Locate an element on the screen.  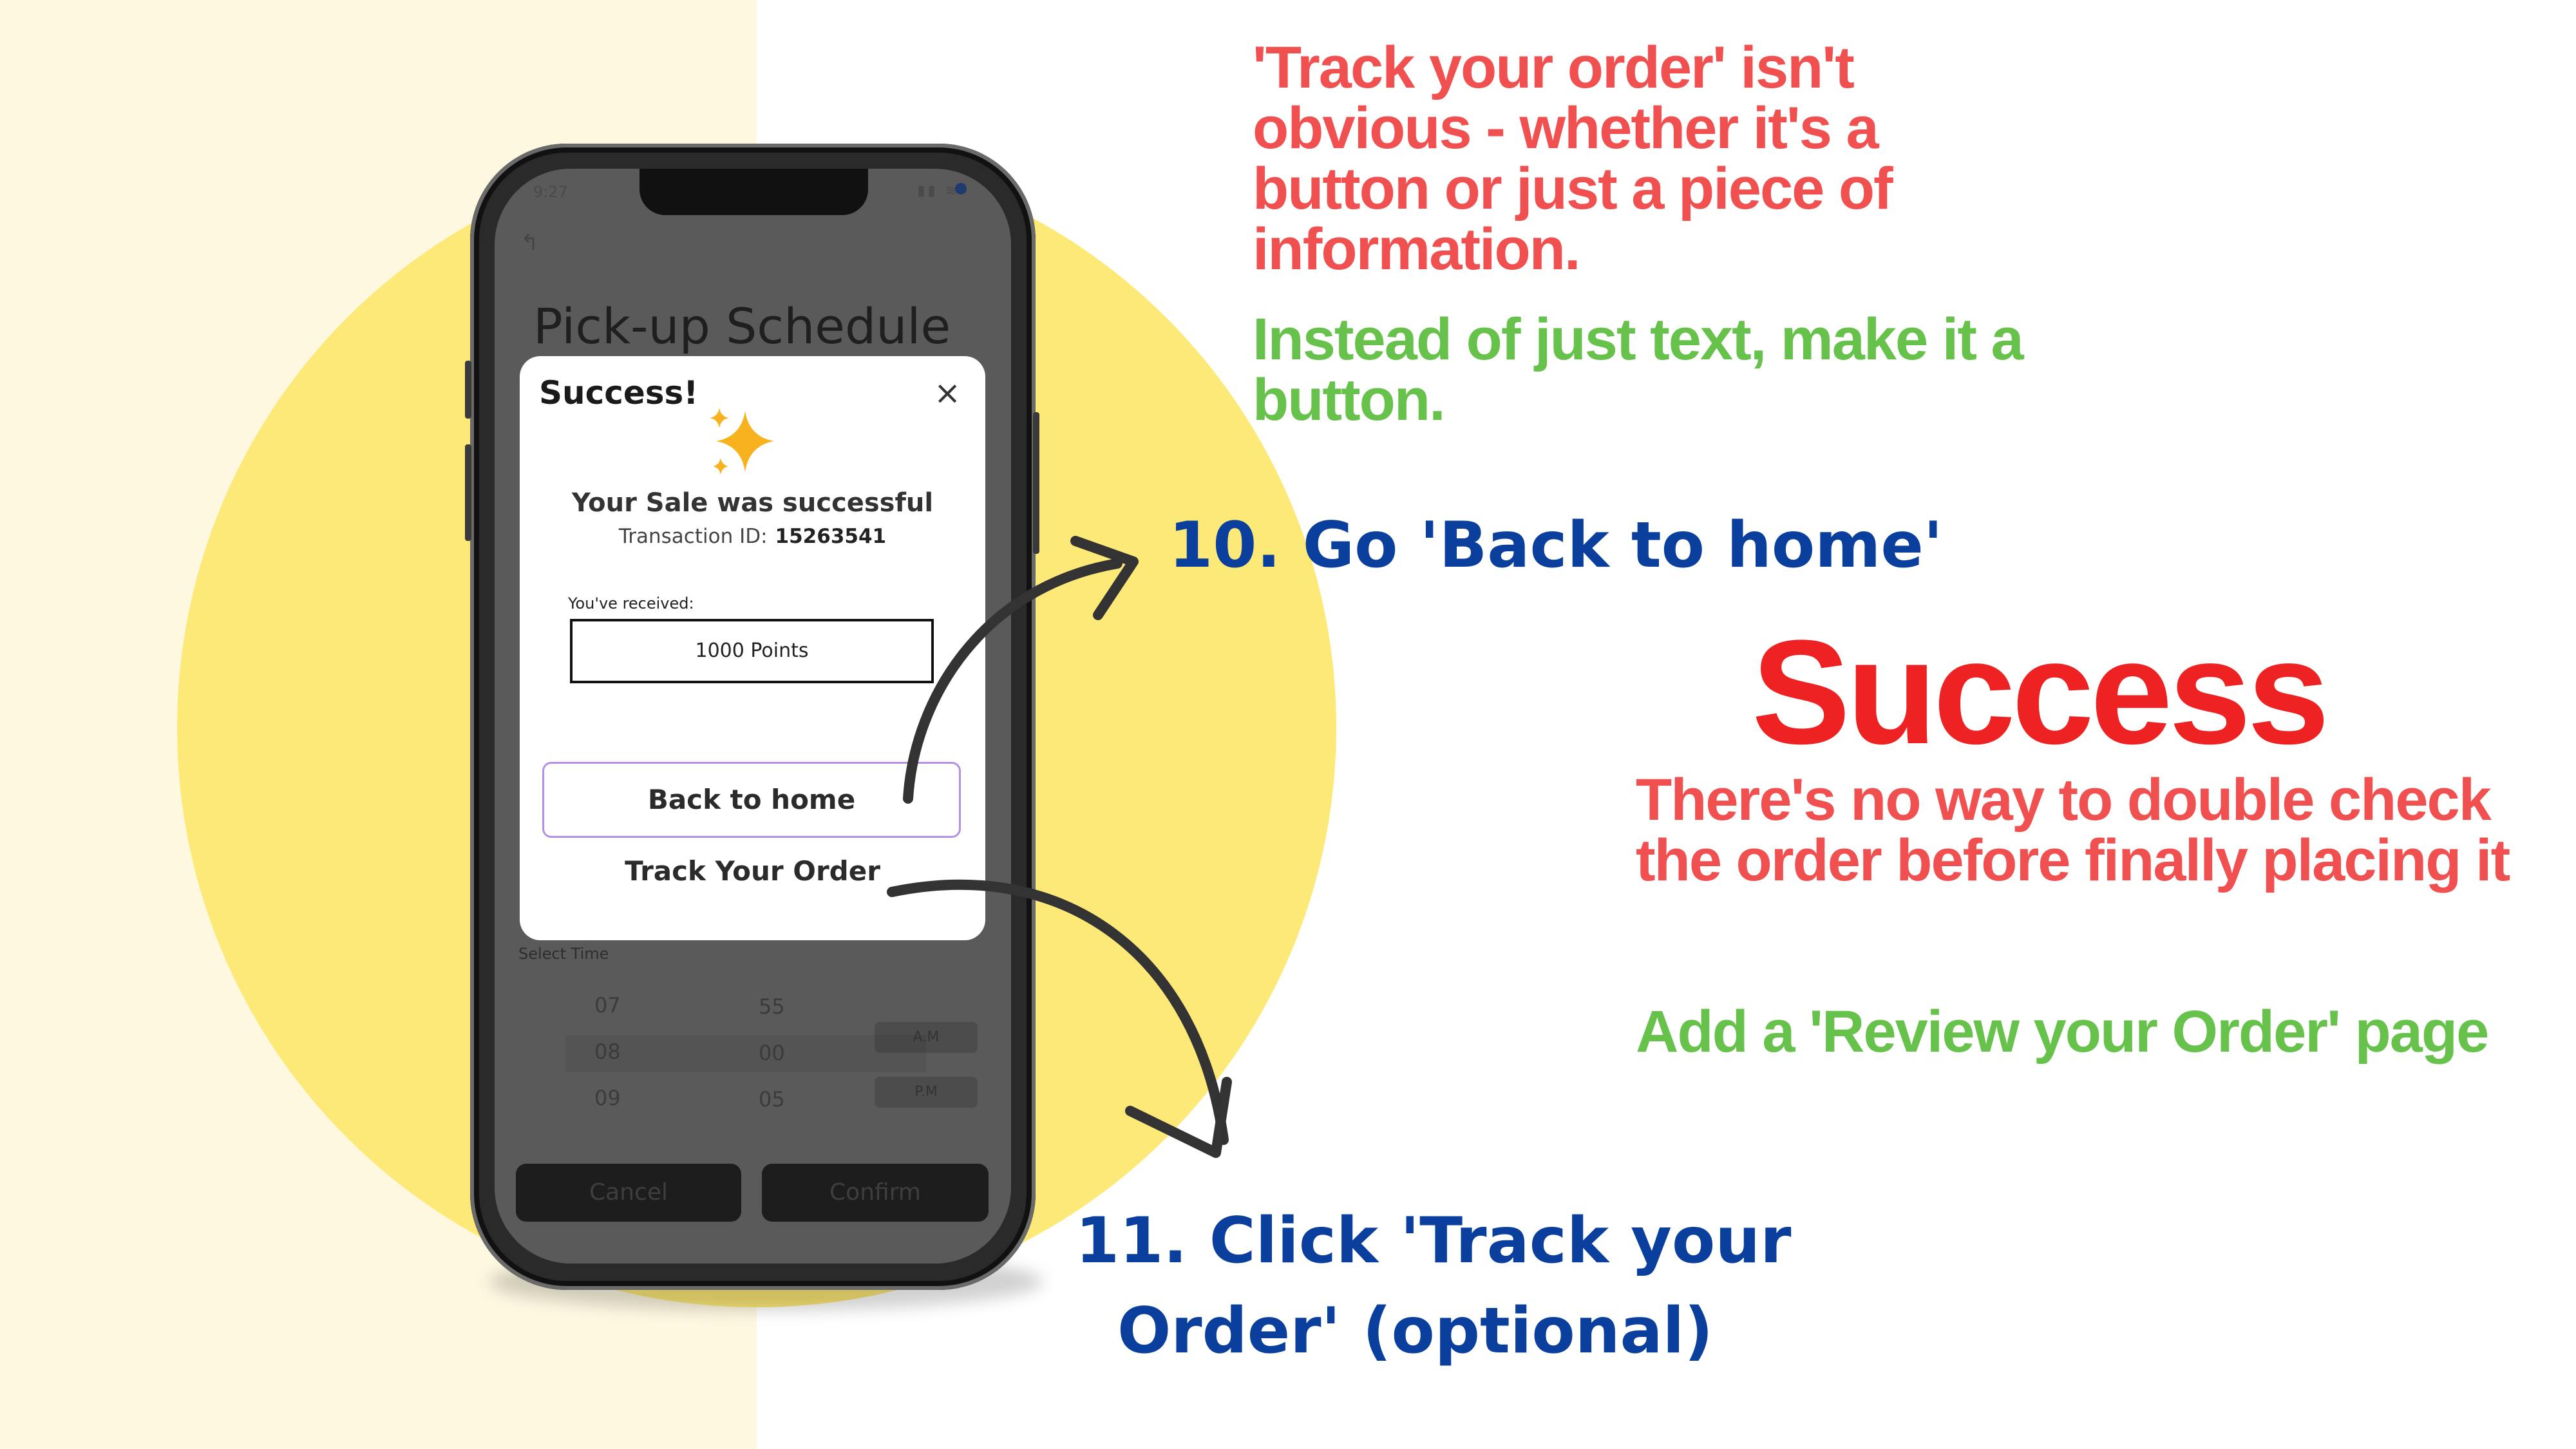
received-label: You've received: is located at coordinates (631, 603).